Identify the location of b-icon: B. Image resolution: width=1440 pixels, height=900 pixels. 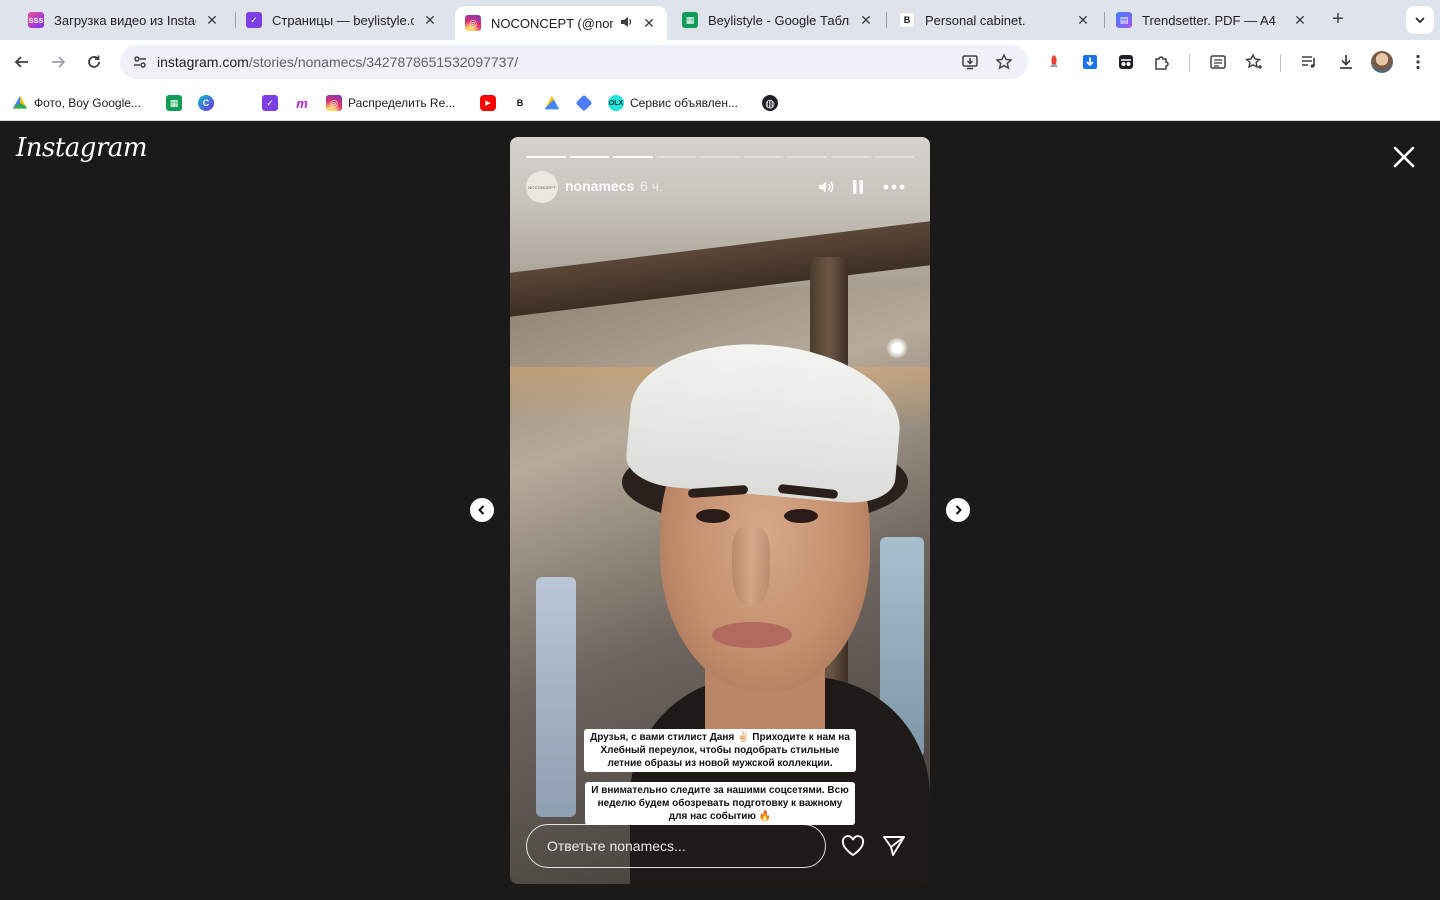
(520, 103).